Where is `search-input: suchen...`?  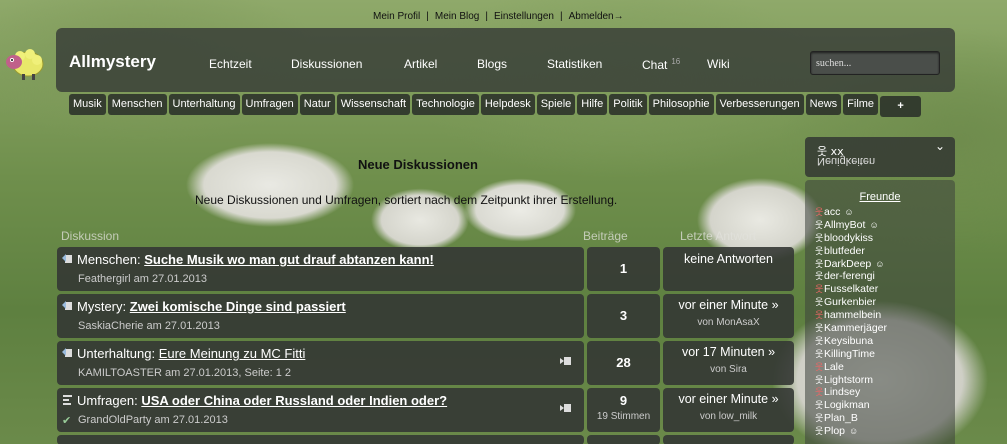
search-input: suchen... is located at coordinates (875, 63).